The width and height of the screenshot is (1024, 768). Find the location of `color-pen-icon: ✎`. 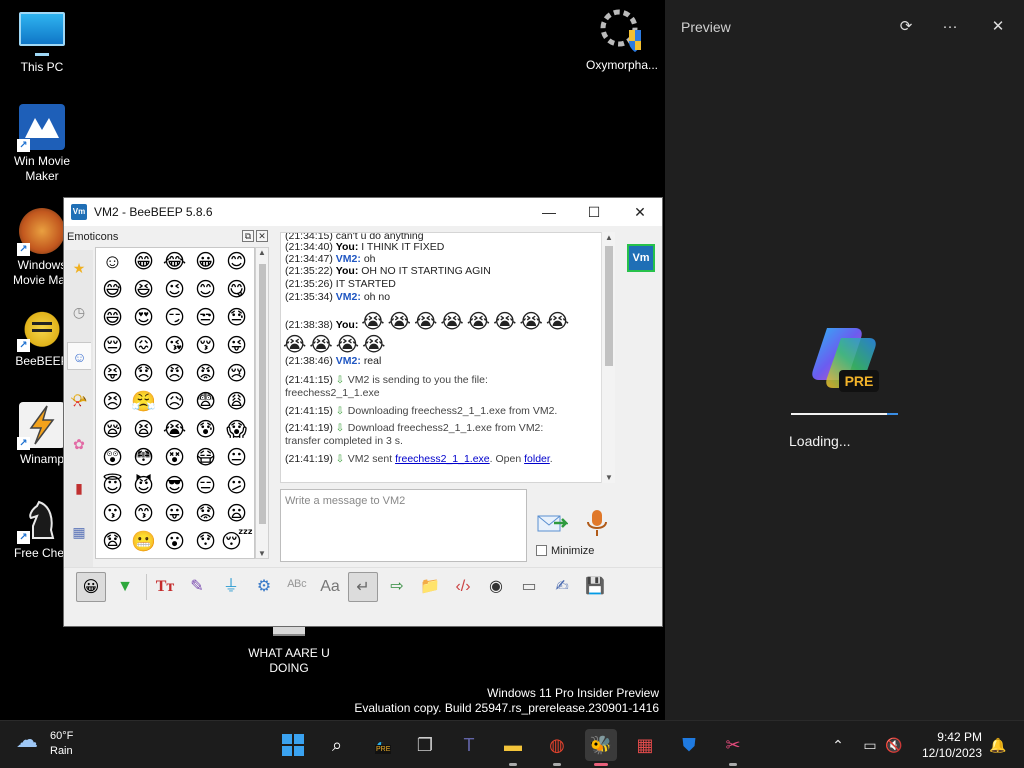

color-pen-icon: ✎ is located at coordinates (197, 587).